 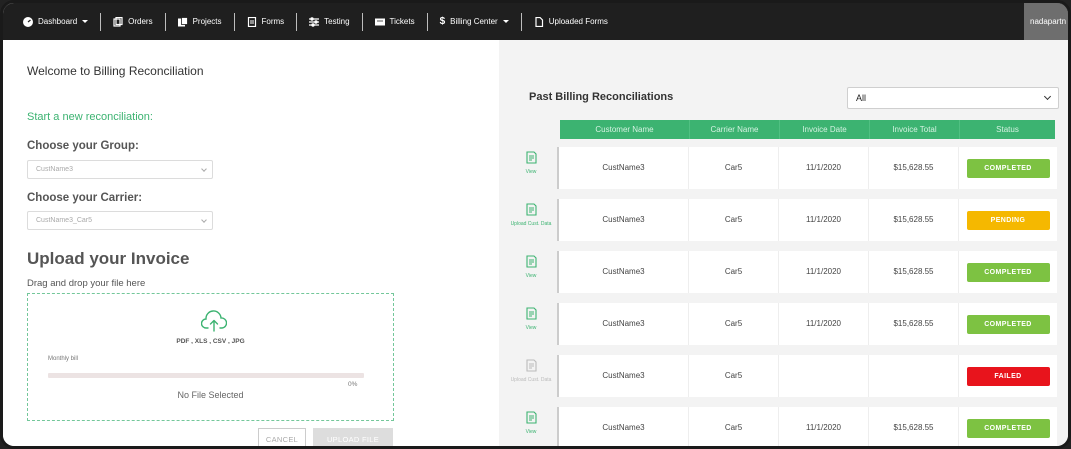 I want to click on status-badge: FAILED, so click(x=1008, y=376).